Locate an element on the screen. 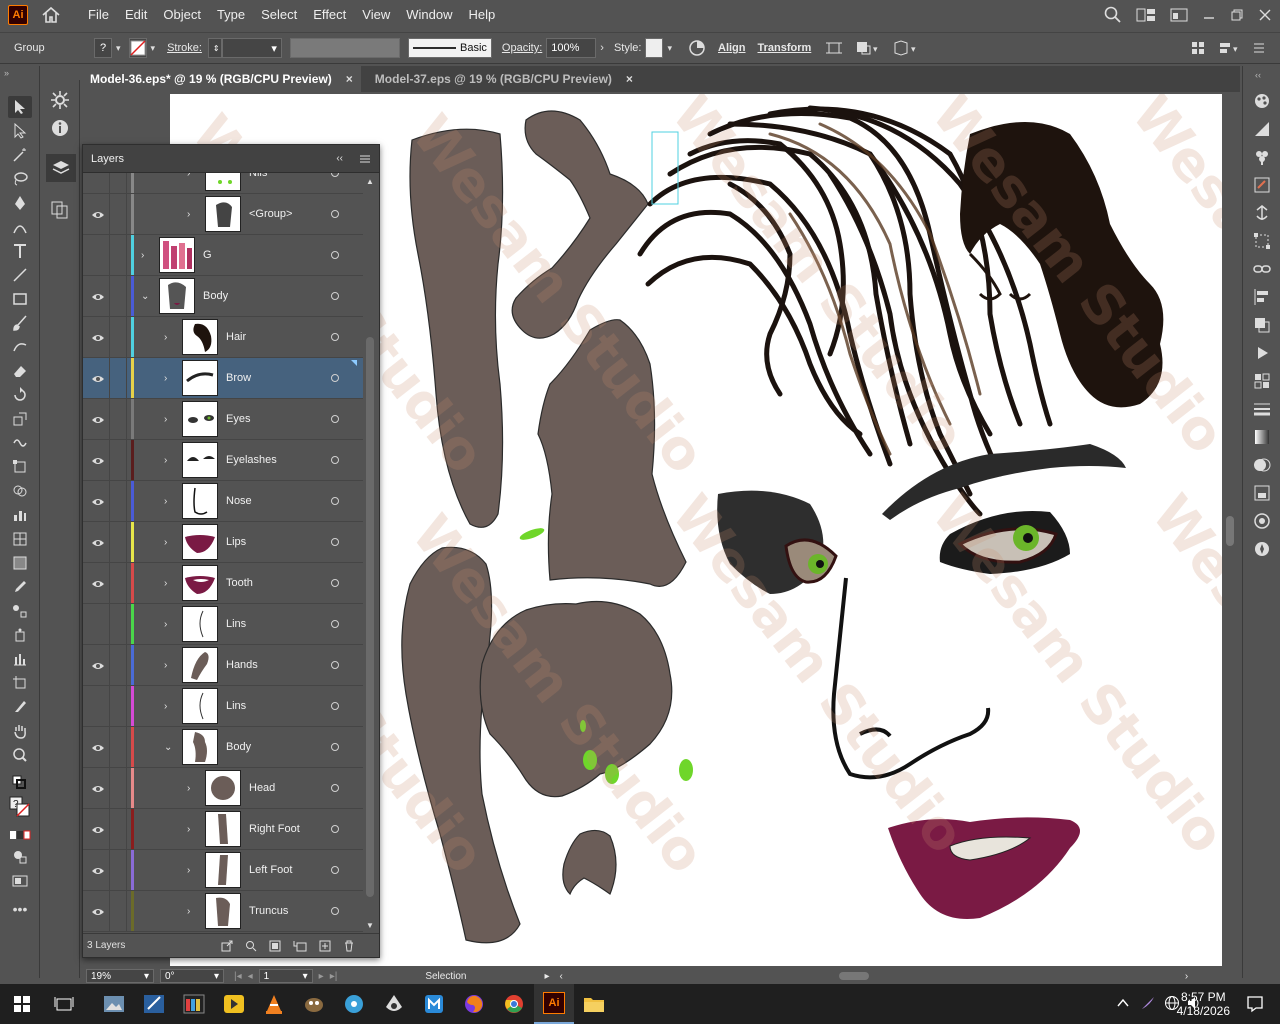  menu-help: Help is located at coordinates (481, 15).